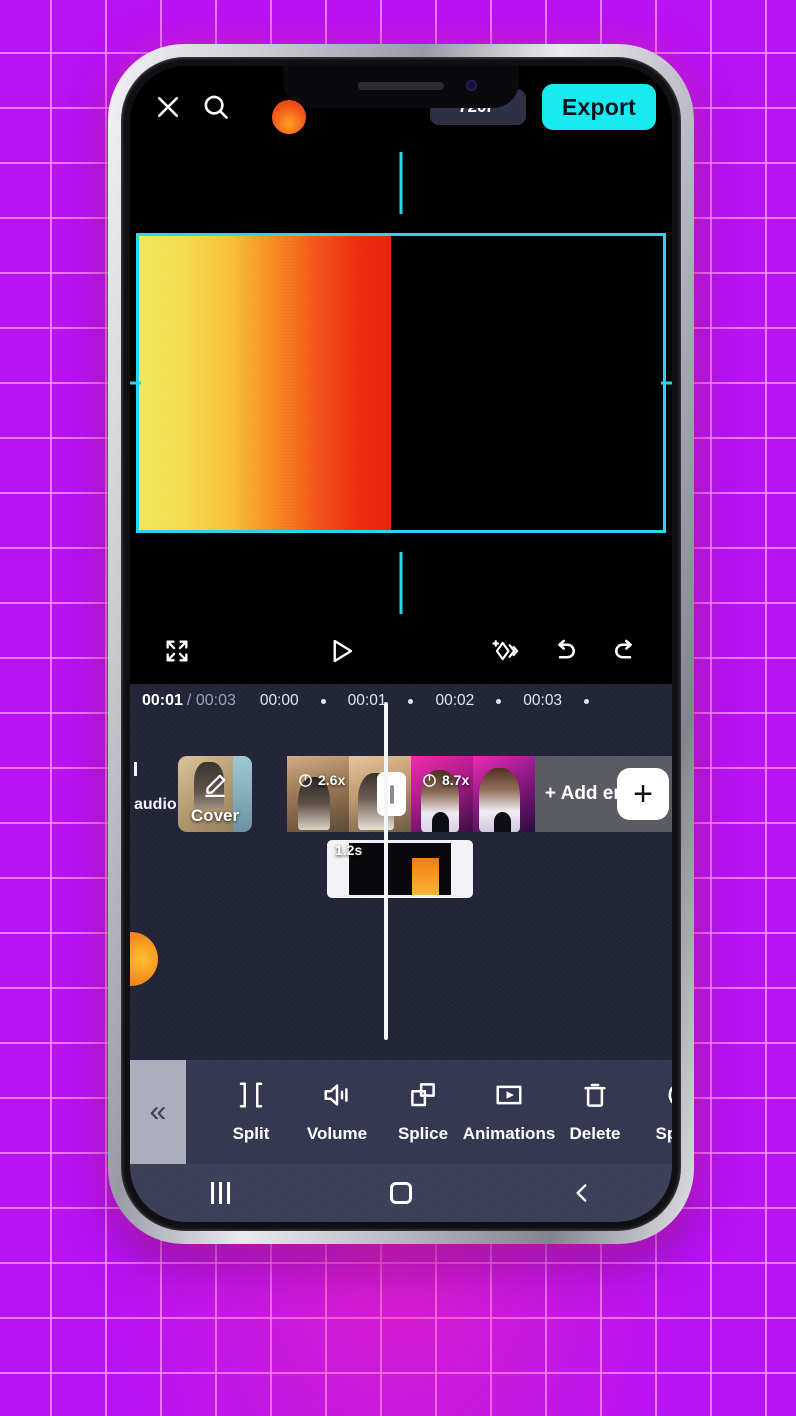 This screenshot has height=1416, width=796. What do you see at coordinates (455, 700) in the screenshot?
I see `ruler-tick-2: 00:02` at bounding box center [455, 700].